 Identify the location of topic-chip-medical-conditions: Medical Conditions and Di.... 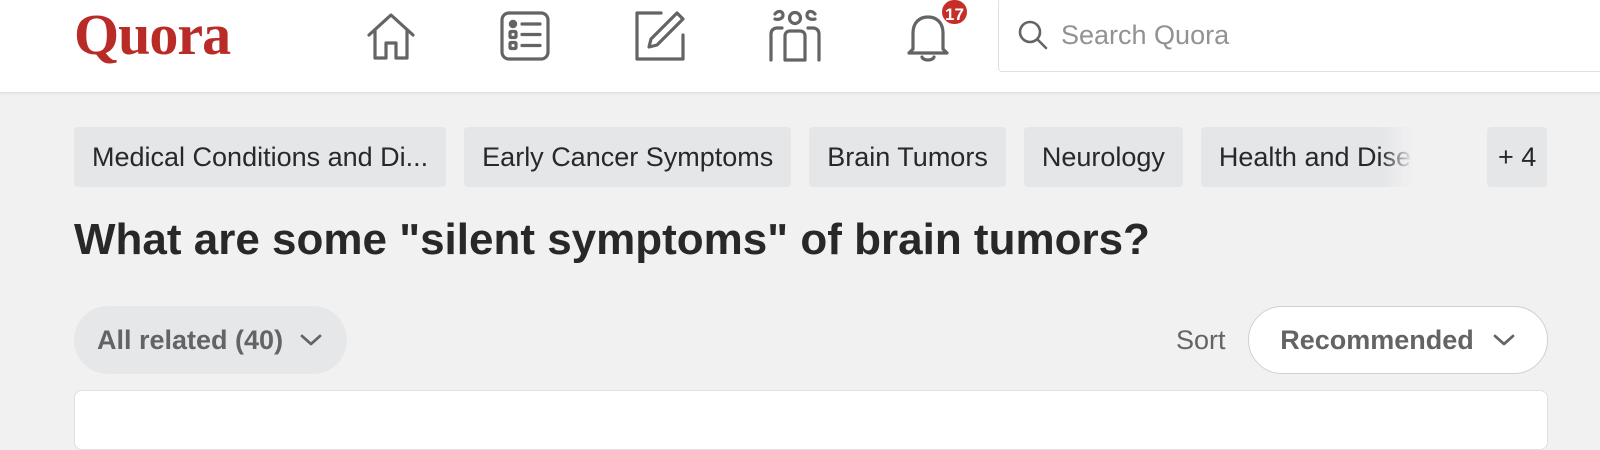
(260, 157).